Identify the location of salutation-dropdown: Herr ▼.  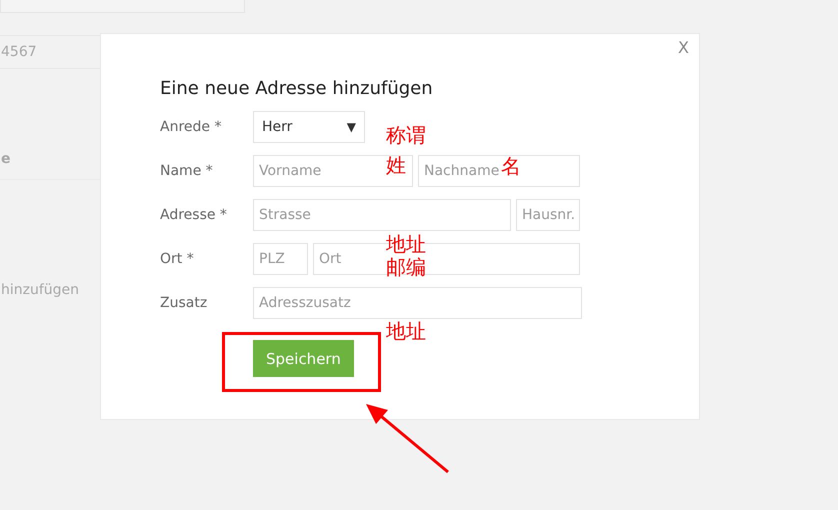
(309, 127).